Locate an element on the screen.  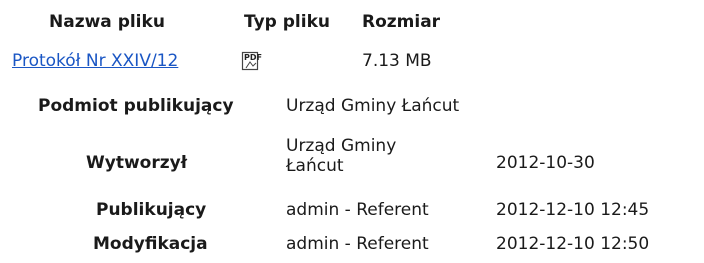
pdf-icon-text: PDF is located at coordinates (253, 57).